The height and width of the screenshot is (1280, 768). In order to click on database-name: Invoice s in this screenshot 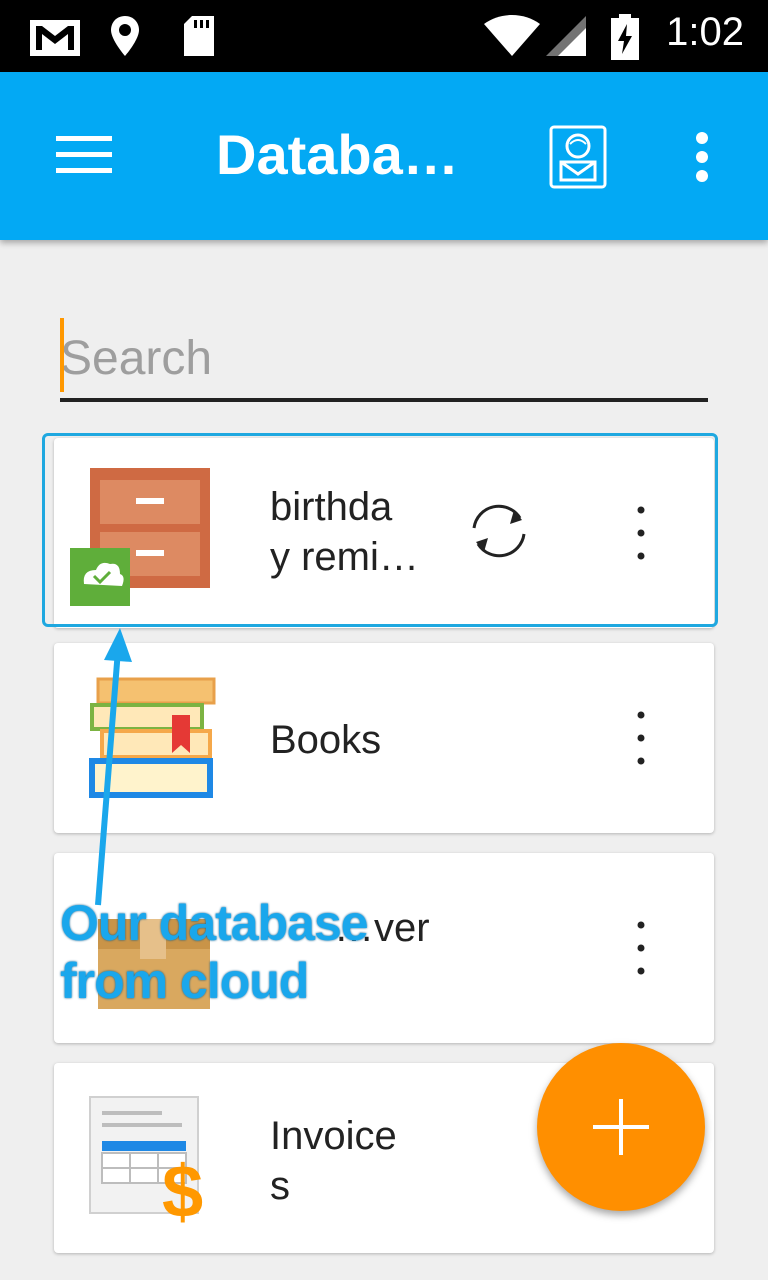, I will do `click(333, 1161)`.